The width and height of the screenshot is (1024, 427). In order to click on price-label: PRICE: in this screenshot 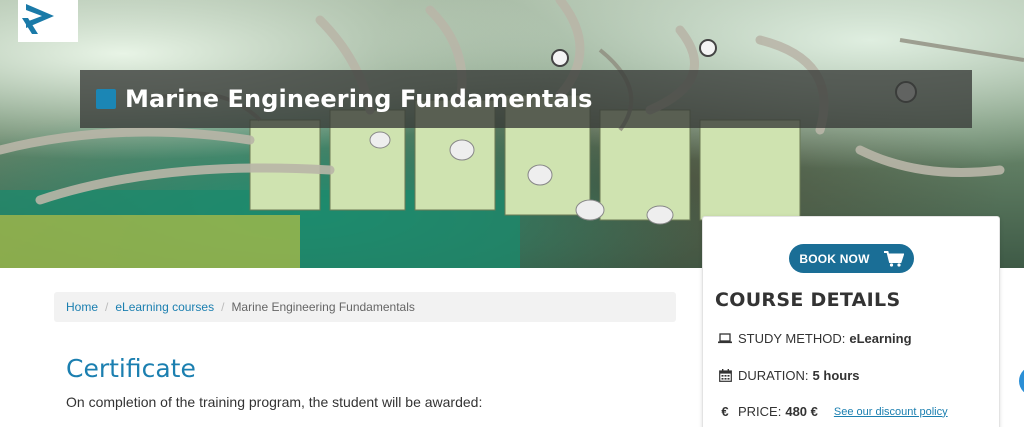, I will do `click(760, 411)`.